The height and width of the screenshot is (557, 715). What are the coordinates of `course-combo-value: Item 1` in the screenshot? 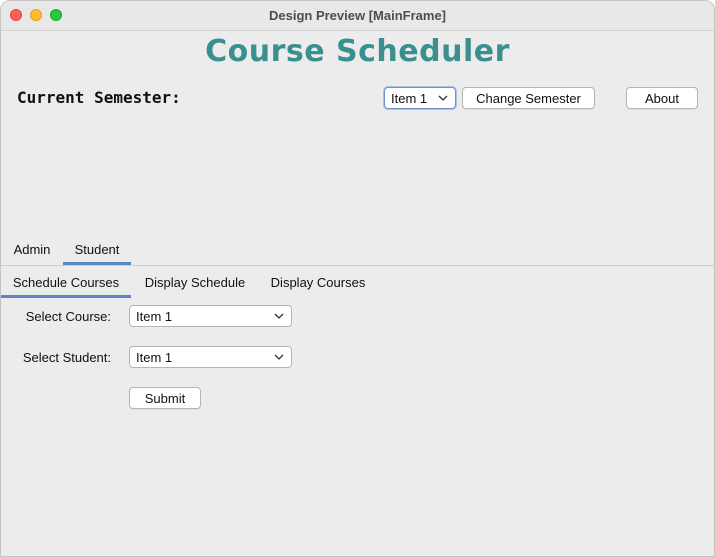 It's located at (154, 316).